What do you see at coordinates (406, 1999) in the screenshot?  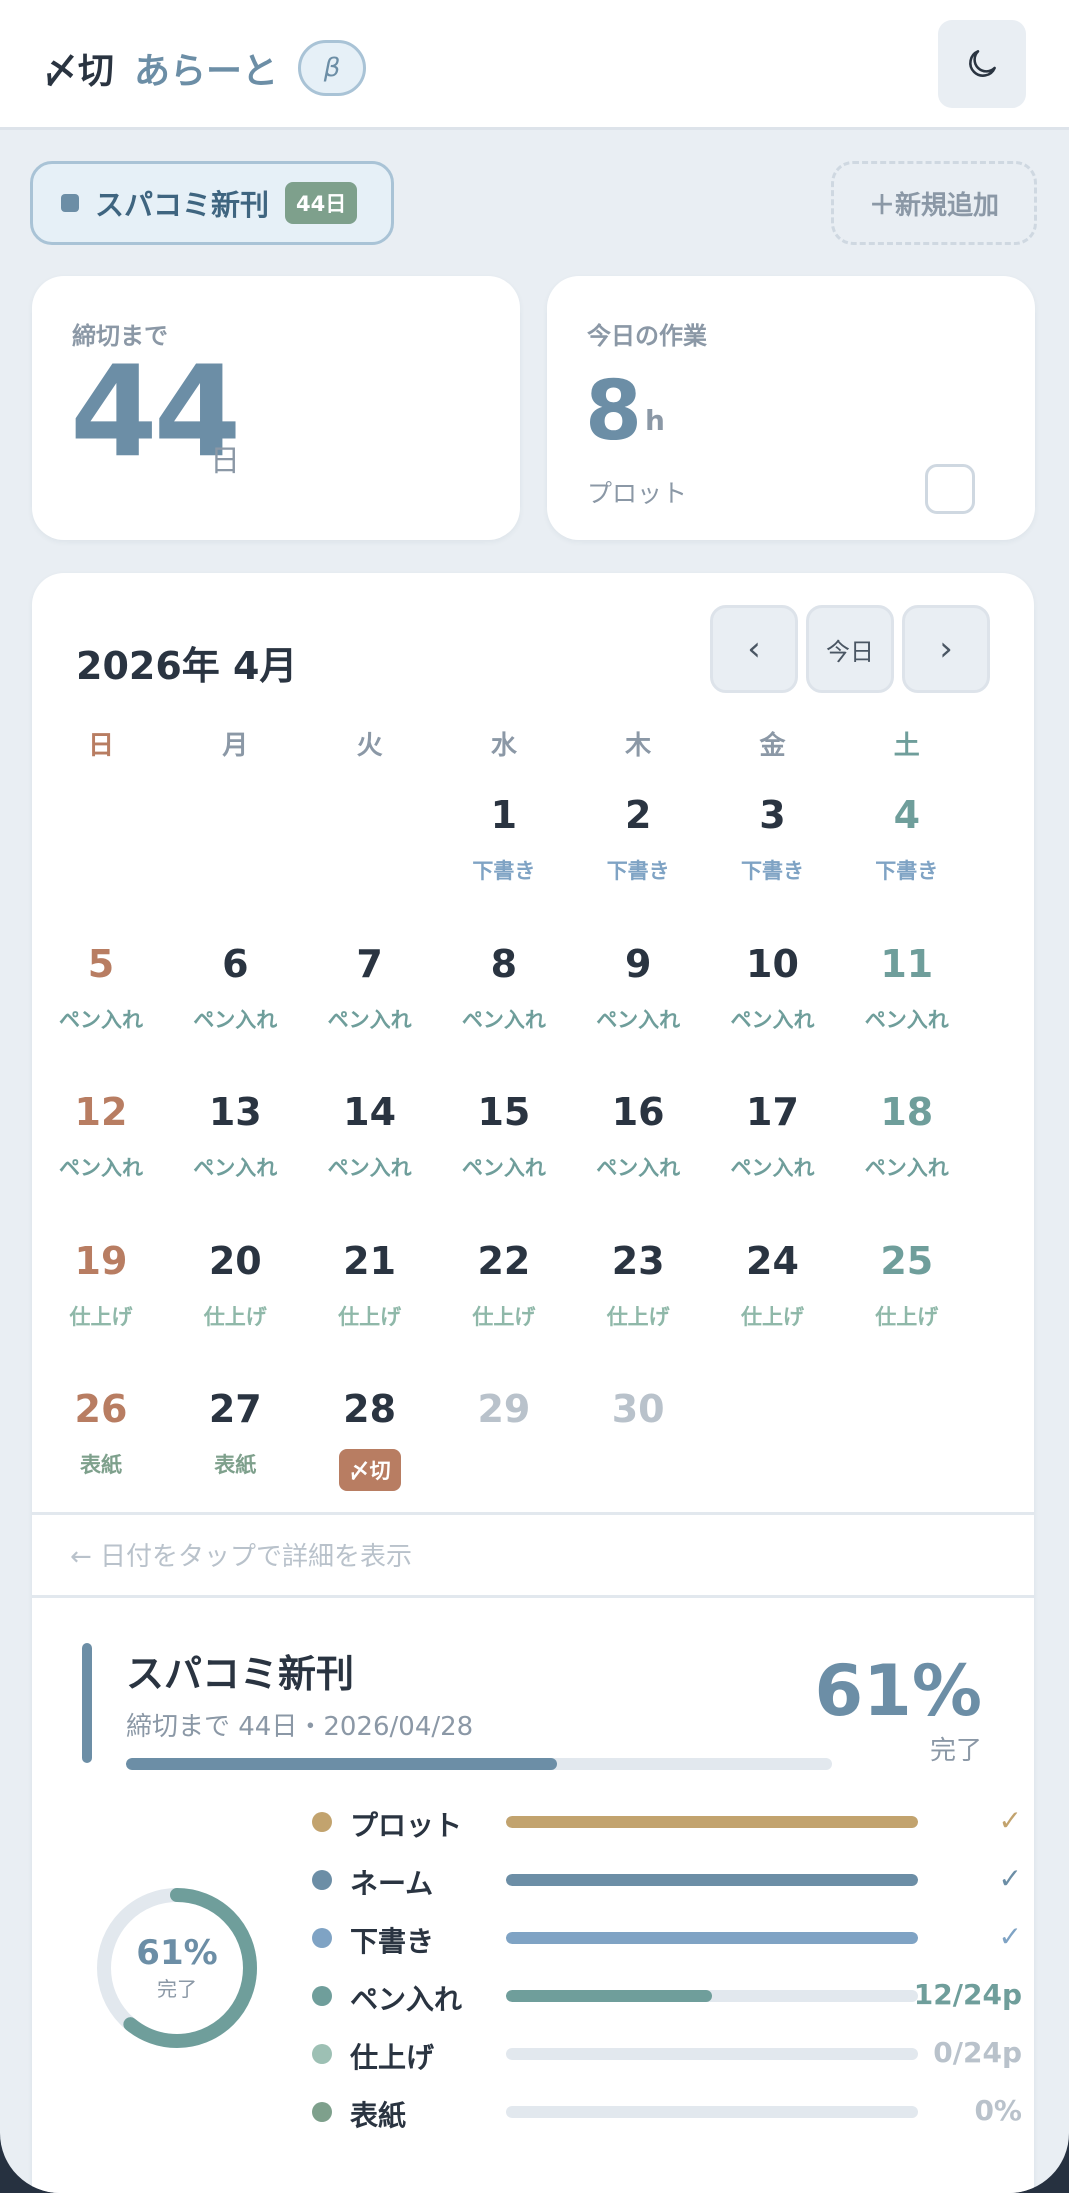 I see `stage-name: ペン入れ` at bounding box center [406, 1999].